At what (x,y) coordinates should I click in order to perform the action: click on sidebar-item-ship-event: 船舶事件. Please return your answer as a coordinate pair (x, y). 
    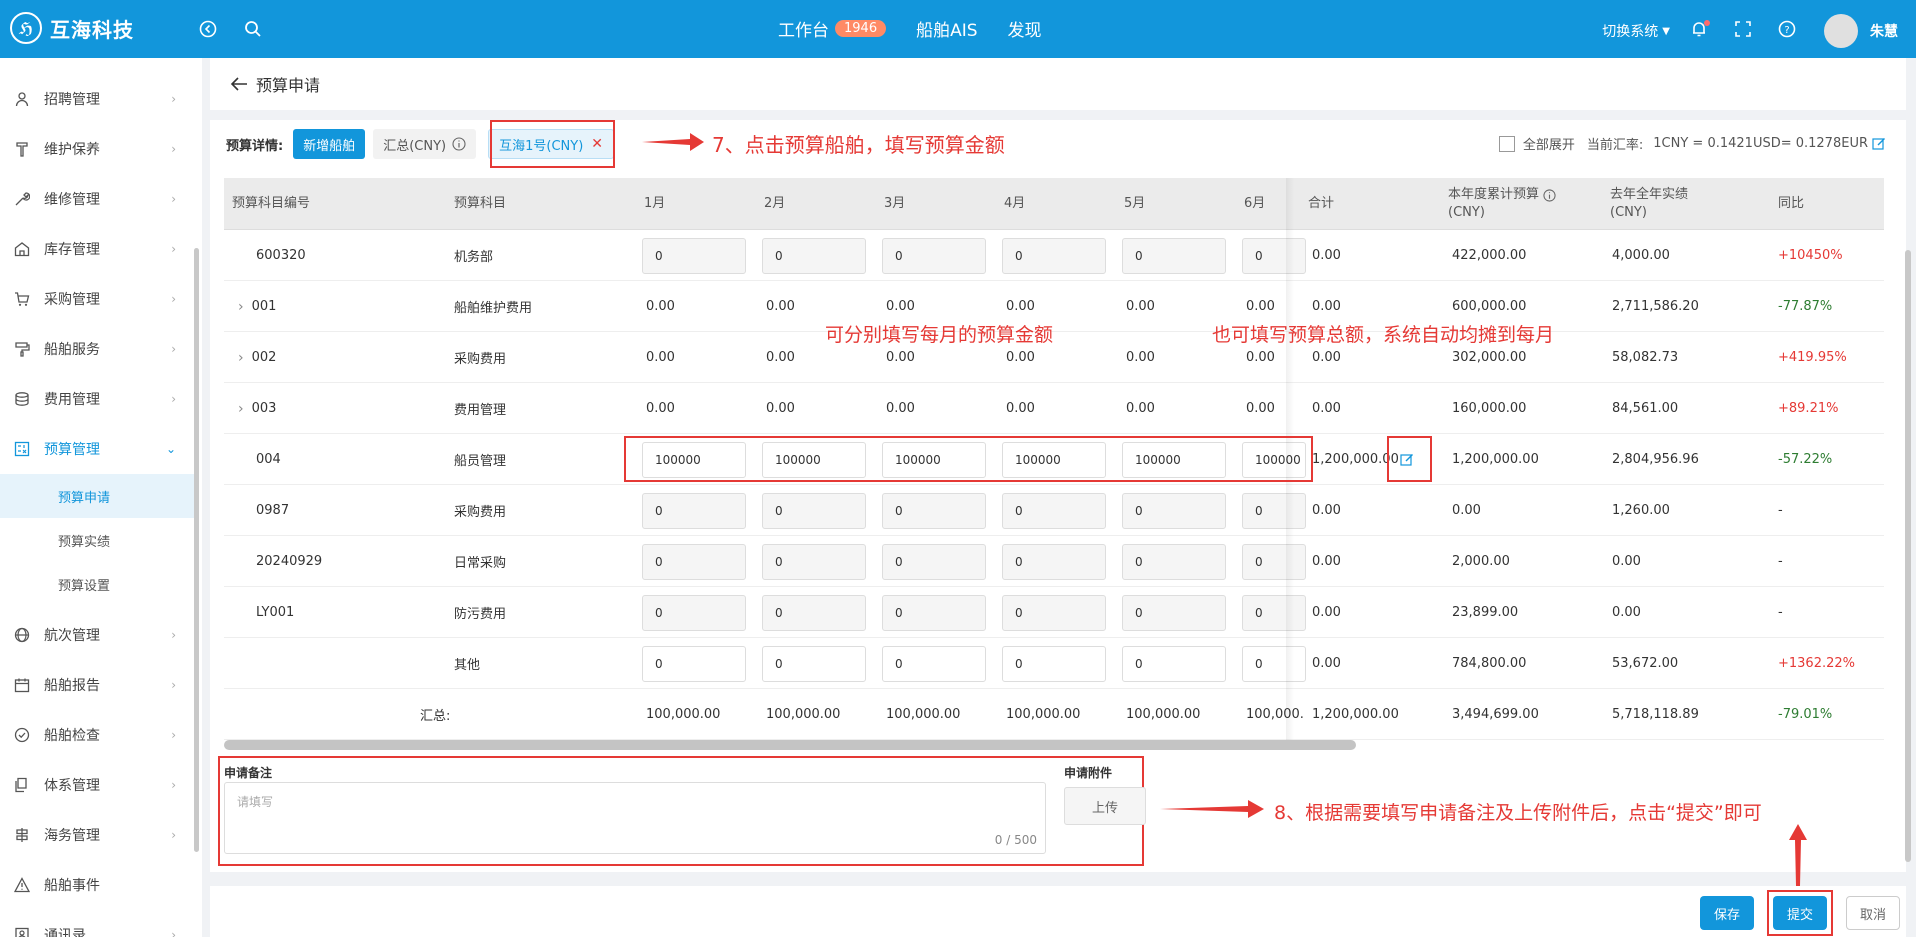
    Looking at the image, I should click on (97, 885).